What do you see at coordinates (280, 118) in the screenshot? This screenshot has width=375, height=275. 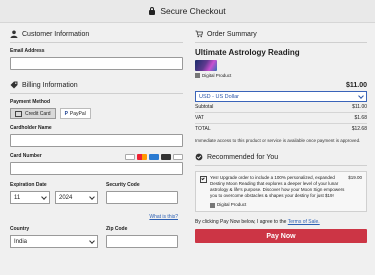 I see `vat-row: VAT $1.68` at bounding box center [280, 118].